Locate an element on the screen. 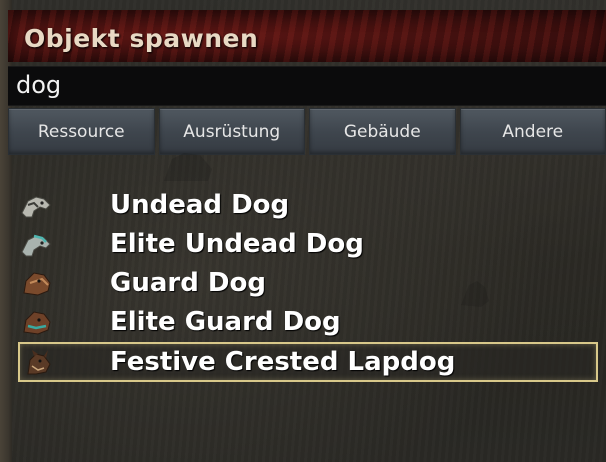  title-bar: Objekt spawnen is located at coordinates (307, 36).